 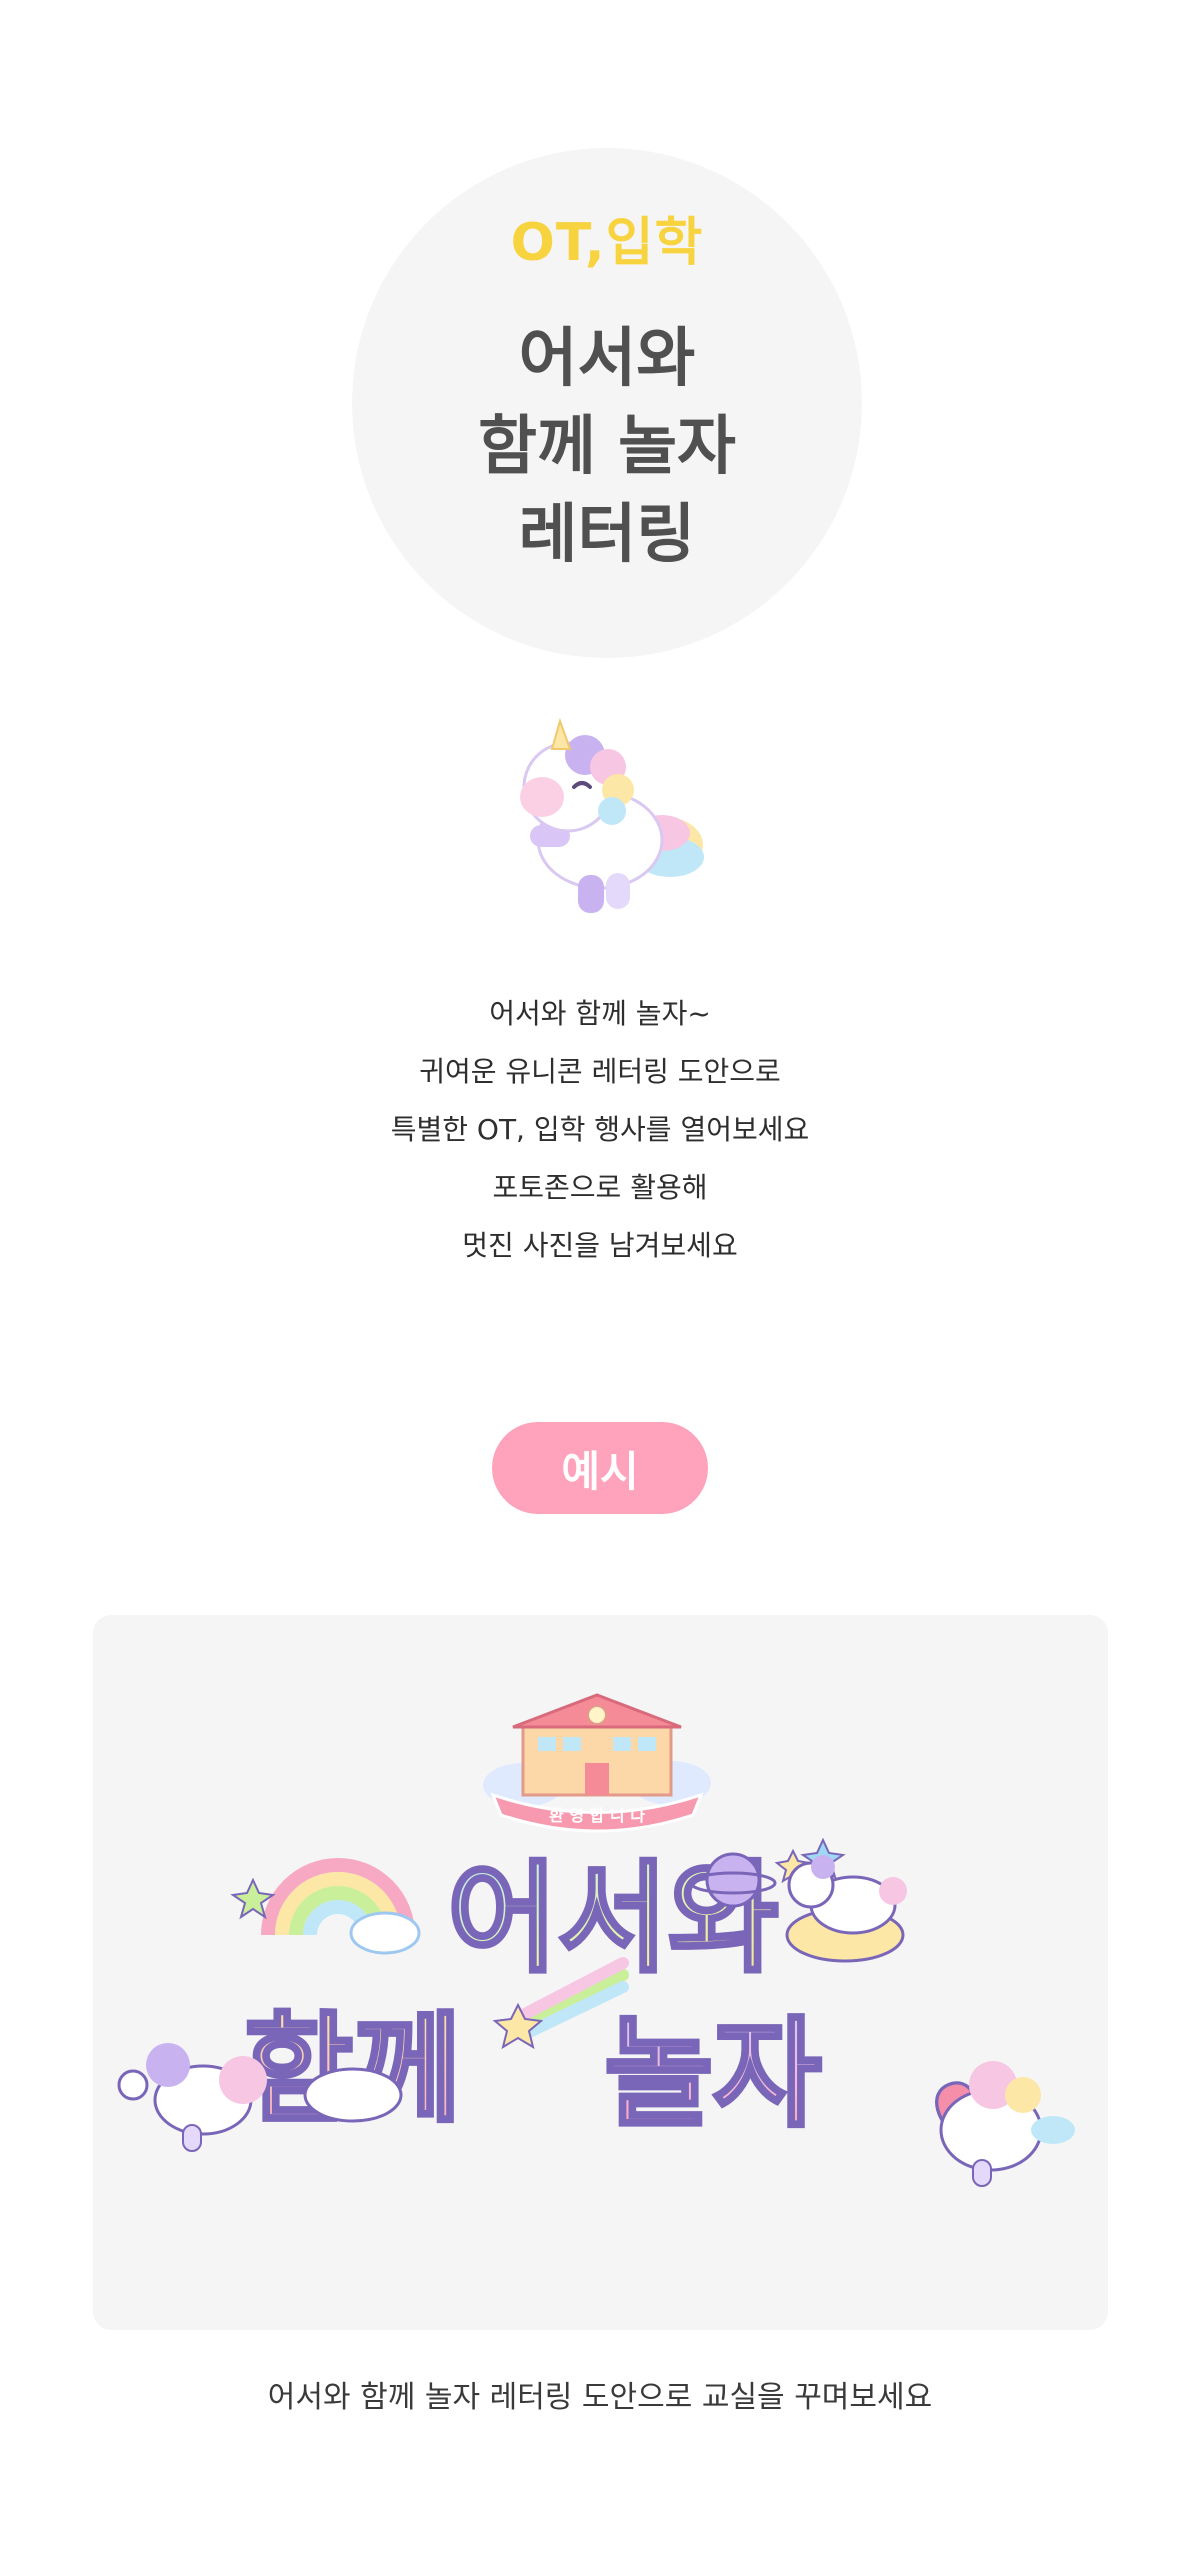 I want to click on description-line-3: 특별한 OT, 입학 행사를 열어보세요, so click(x=600, y=1129).